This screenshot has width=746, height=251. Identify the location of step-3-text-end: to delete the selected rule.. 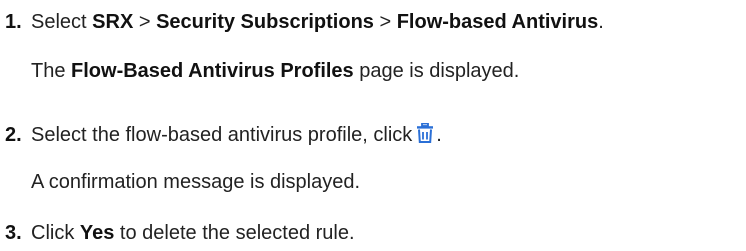
(234, 233).